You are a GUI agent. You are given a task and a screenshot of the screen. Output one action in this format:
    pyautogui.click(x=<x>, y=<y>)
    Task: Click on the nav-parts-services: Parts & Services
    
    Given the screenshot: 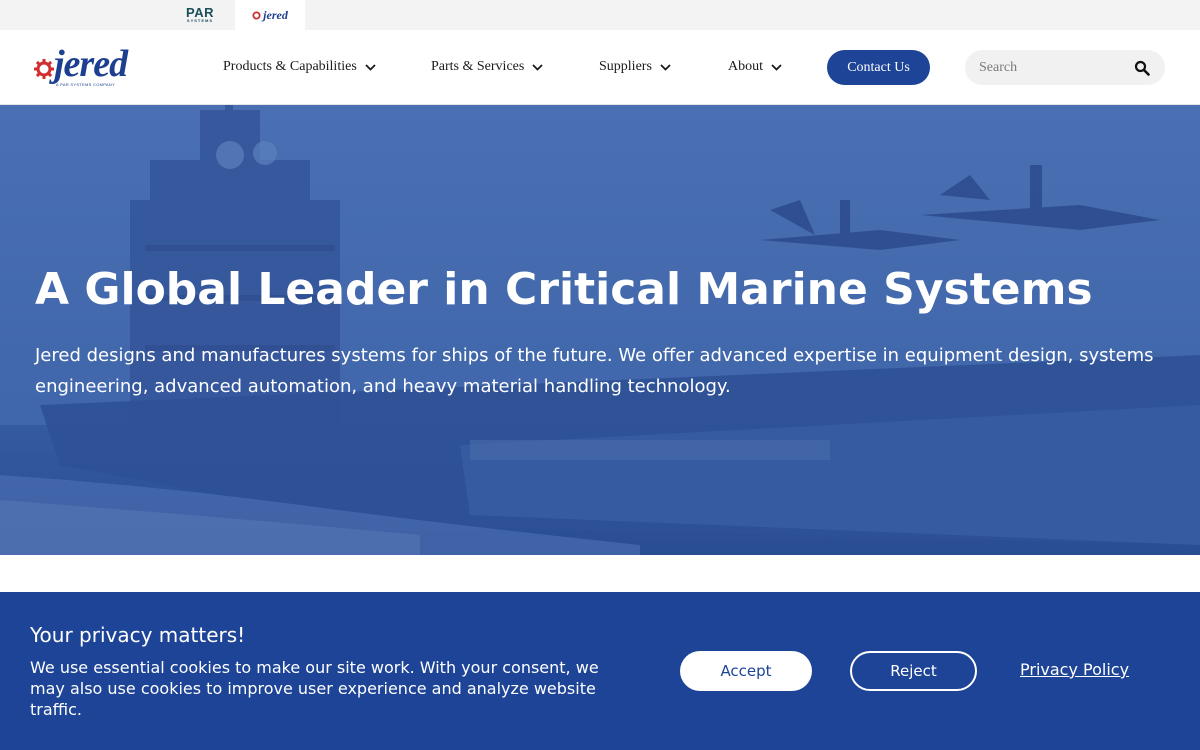 What is the action you would take?
    pyautogui.click(x=487, y=67)
    